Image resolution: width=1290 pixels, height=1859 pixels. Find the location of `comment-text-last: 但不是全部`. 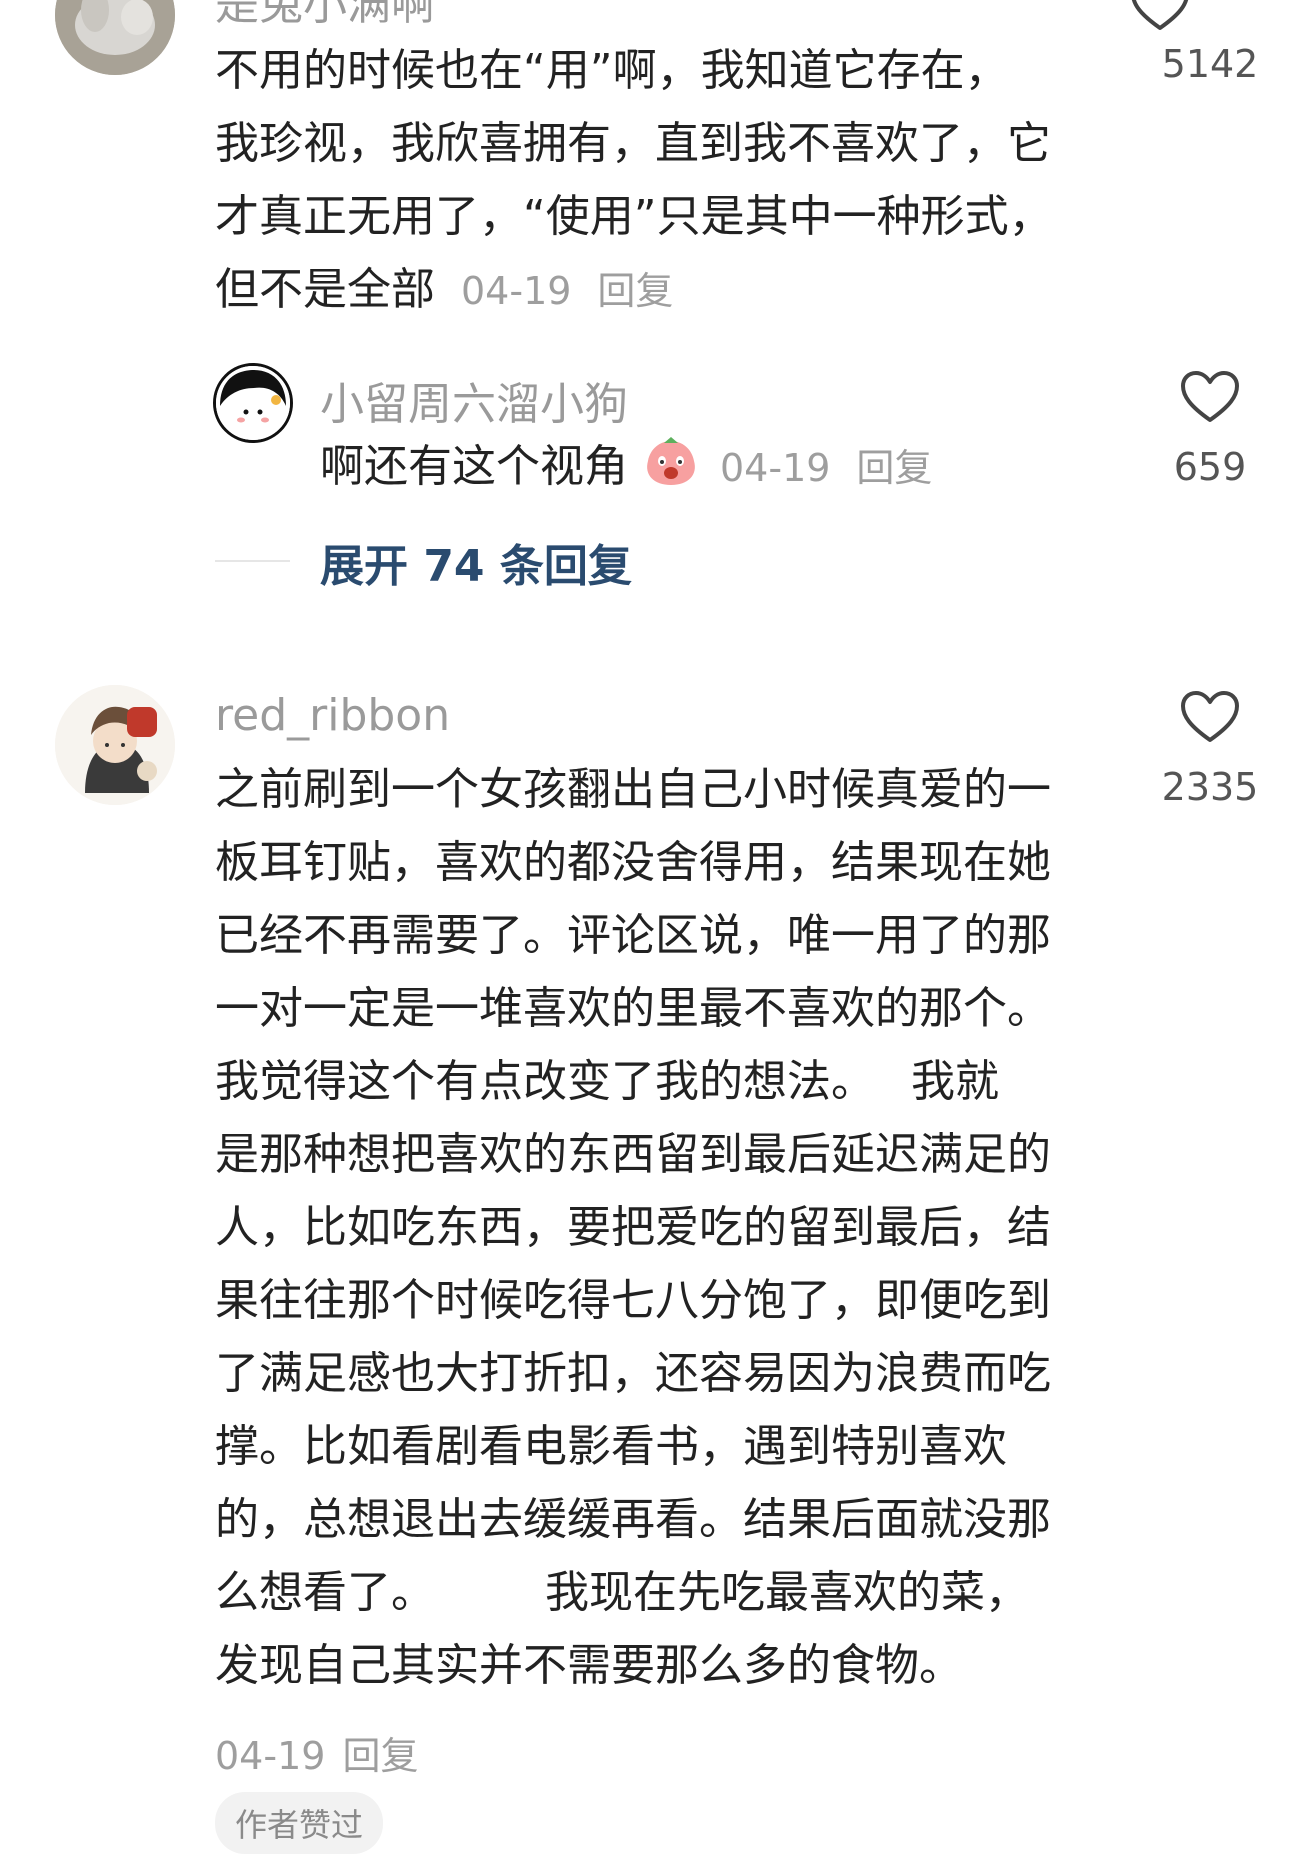

comment-text-last: 但不是全部 is located at coordinates (325, 289).